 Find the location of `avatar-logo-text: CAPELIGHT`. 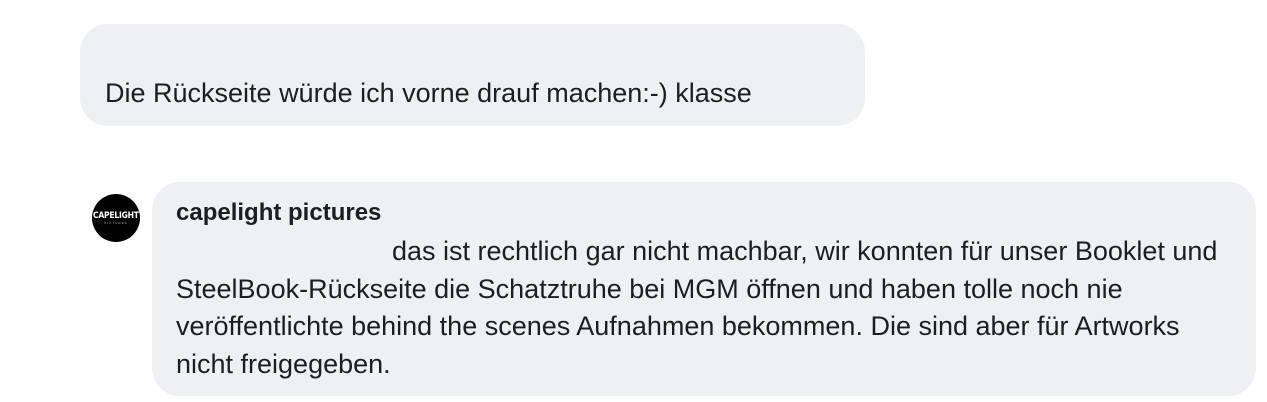

avatar-logo-text: CAPELIGHT is located at coordinates (116, 216).